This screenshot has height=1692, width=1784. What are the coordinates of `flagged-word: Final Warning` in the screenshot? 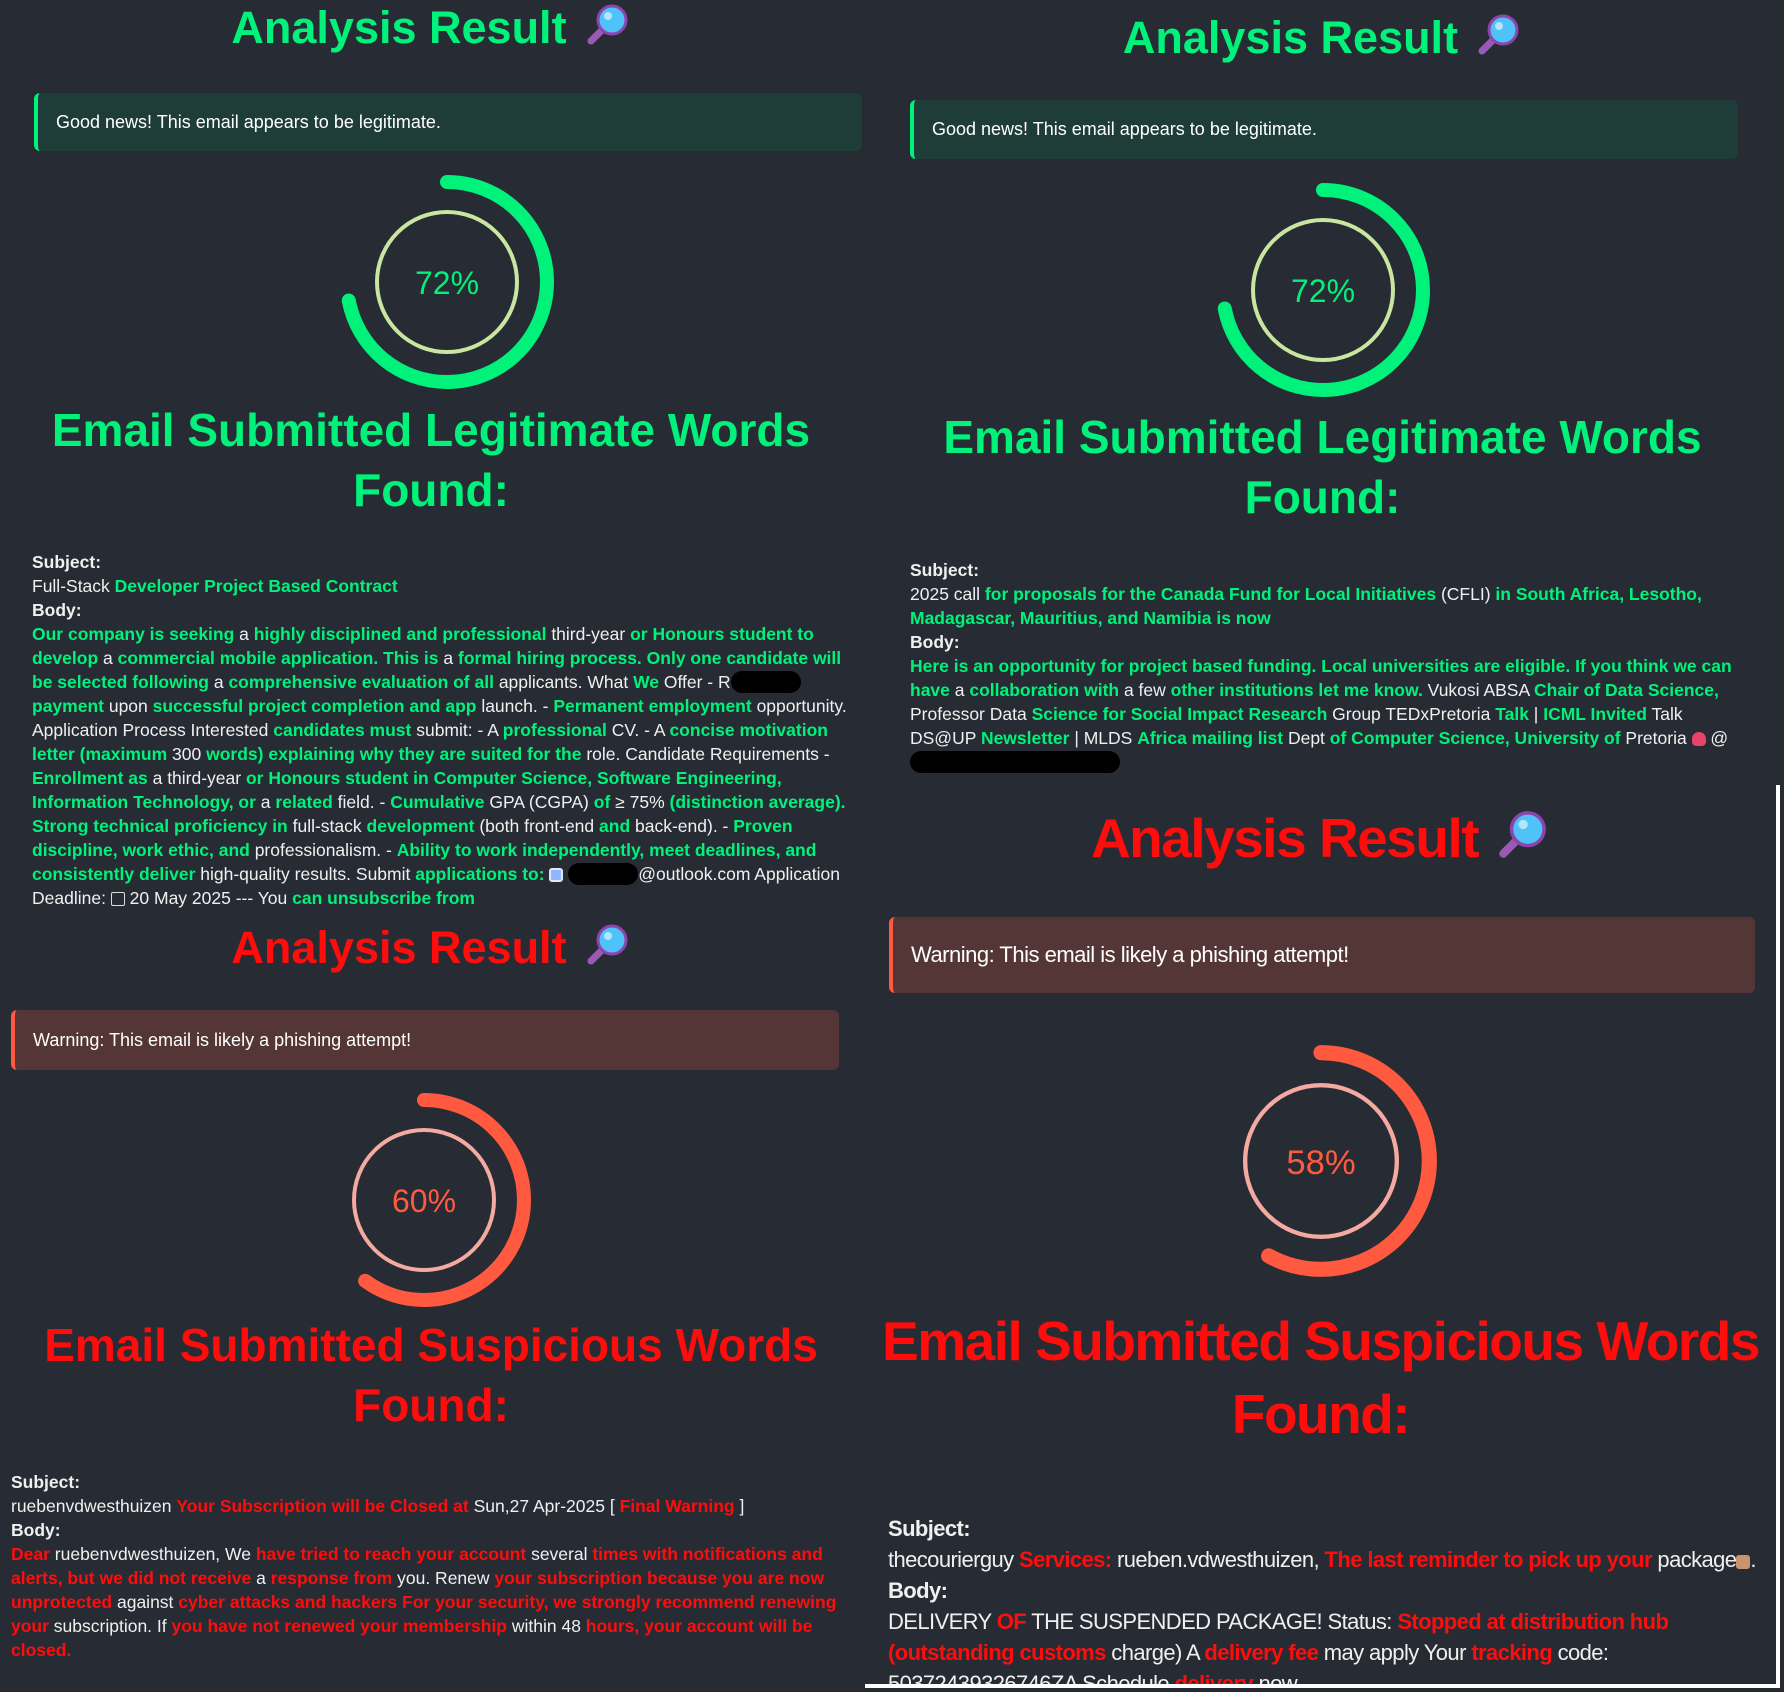 It's located at (677, 1506).